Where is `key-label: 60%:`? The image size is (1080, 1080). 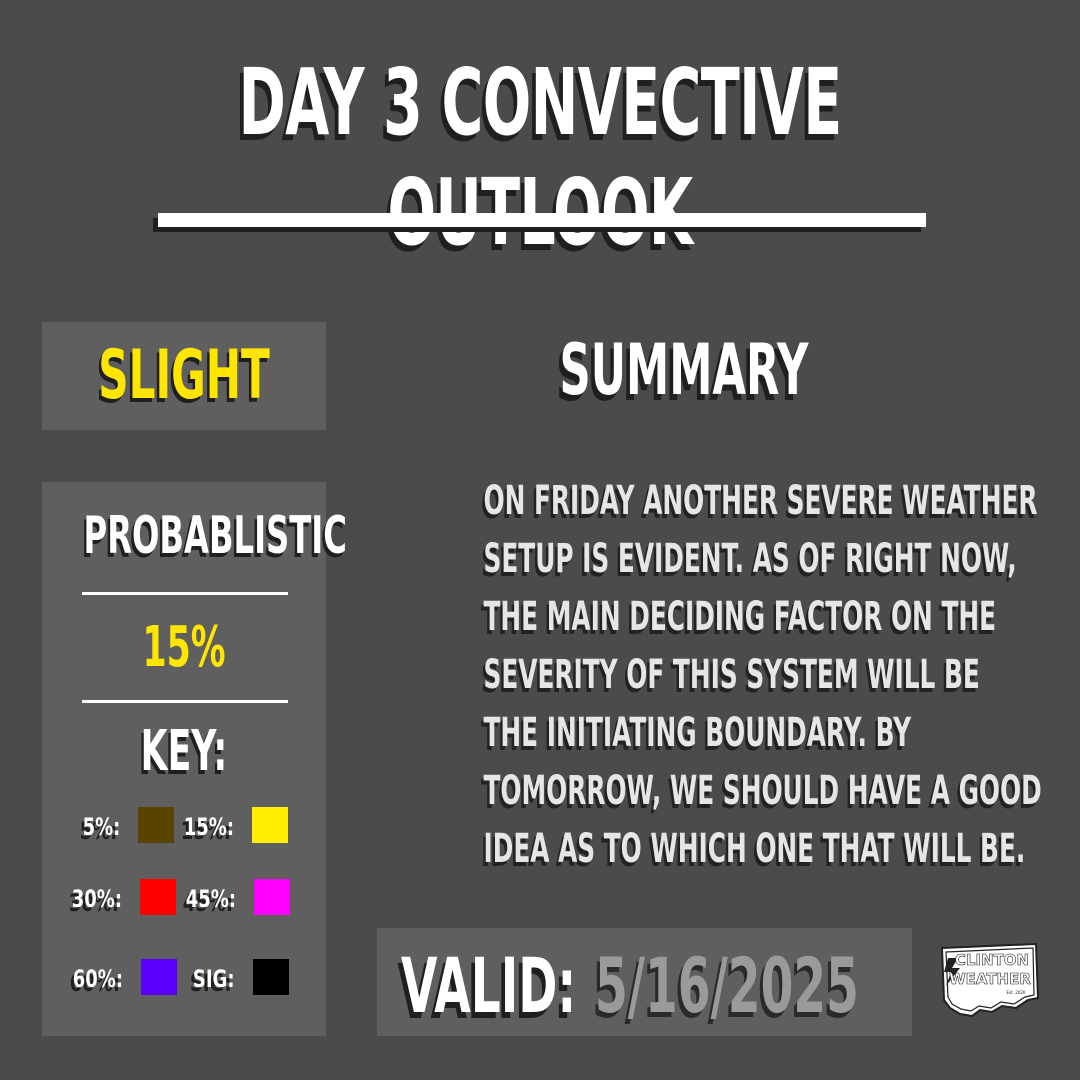 key-label: 60%: is located at coordinates (97, 979).